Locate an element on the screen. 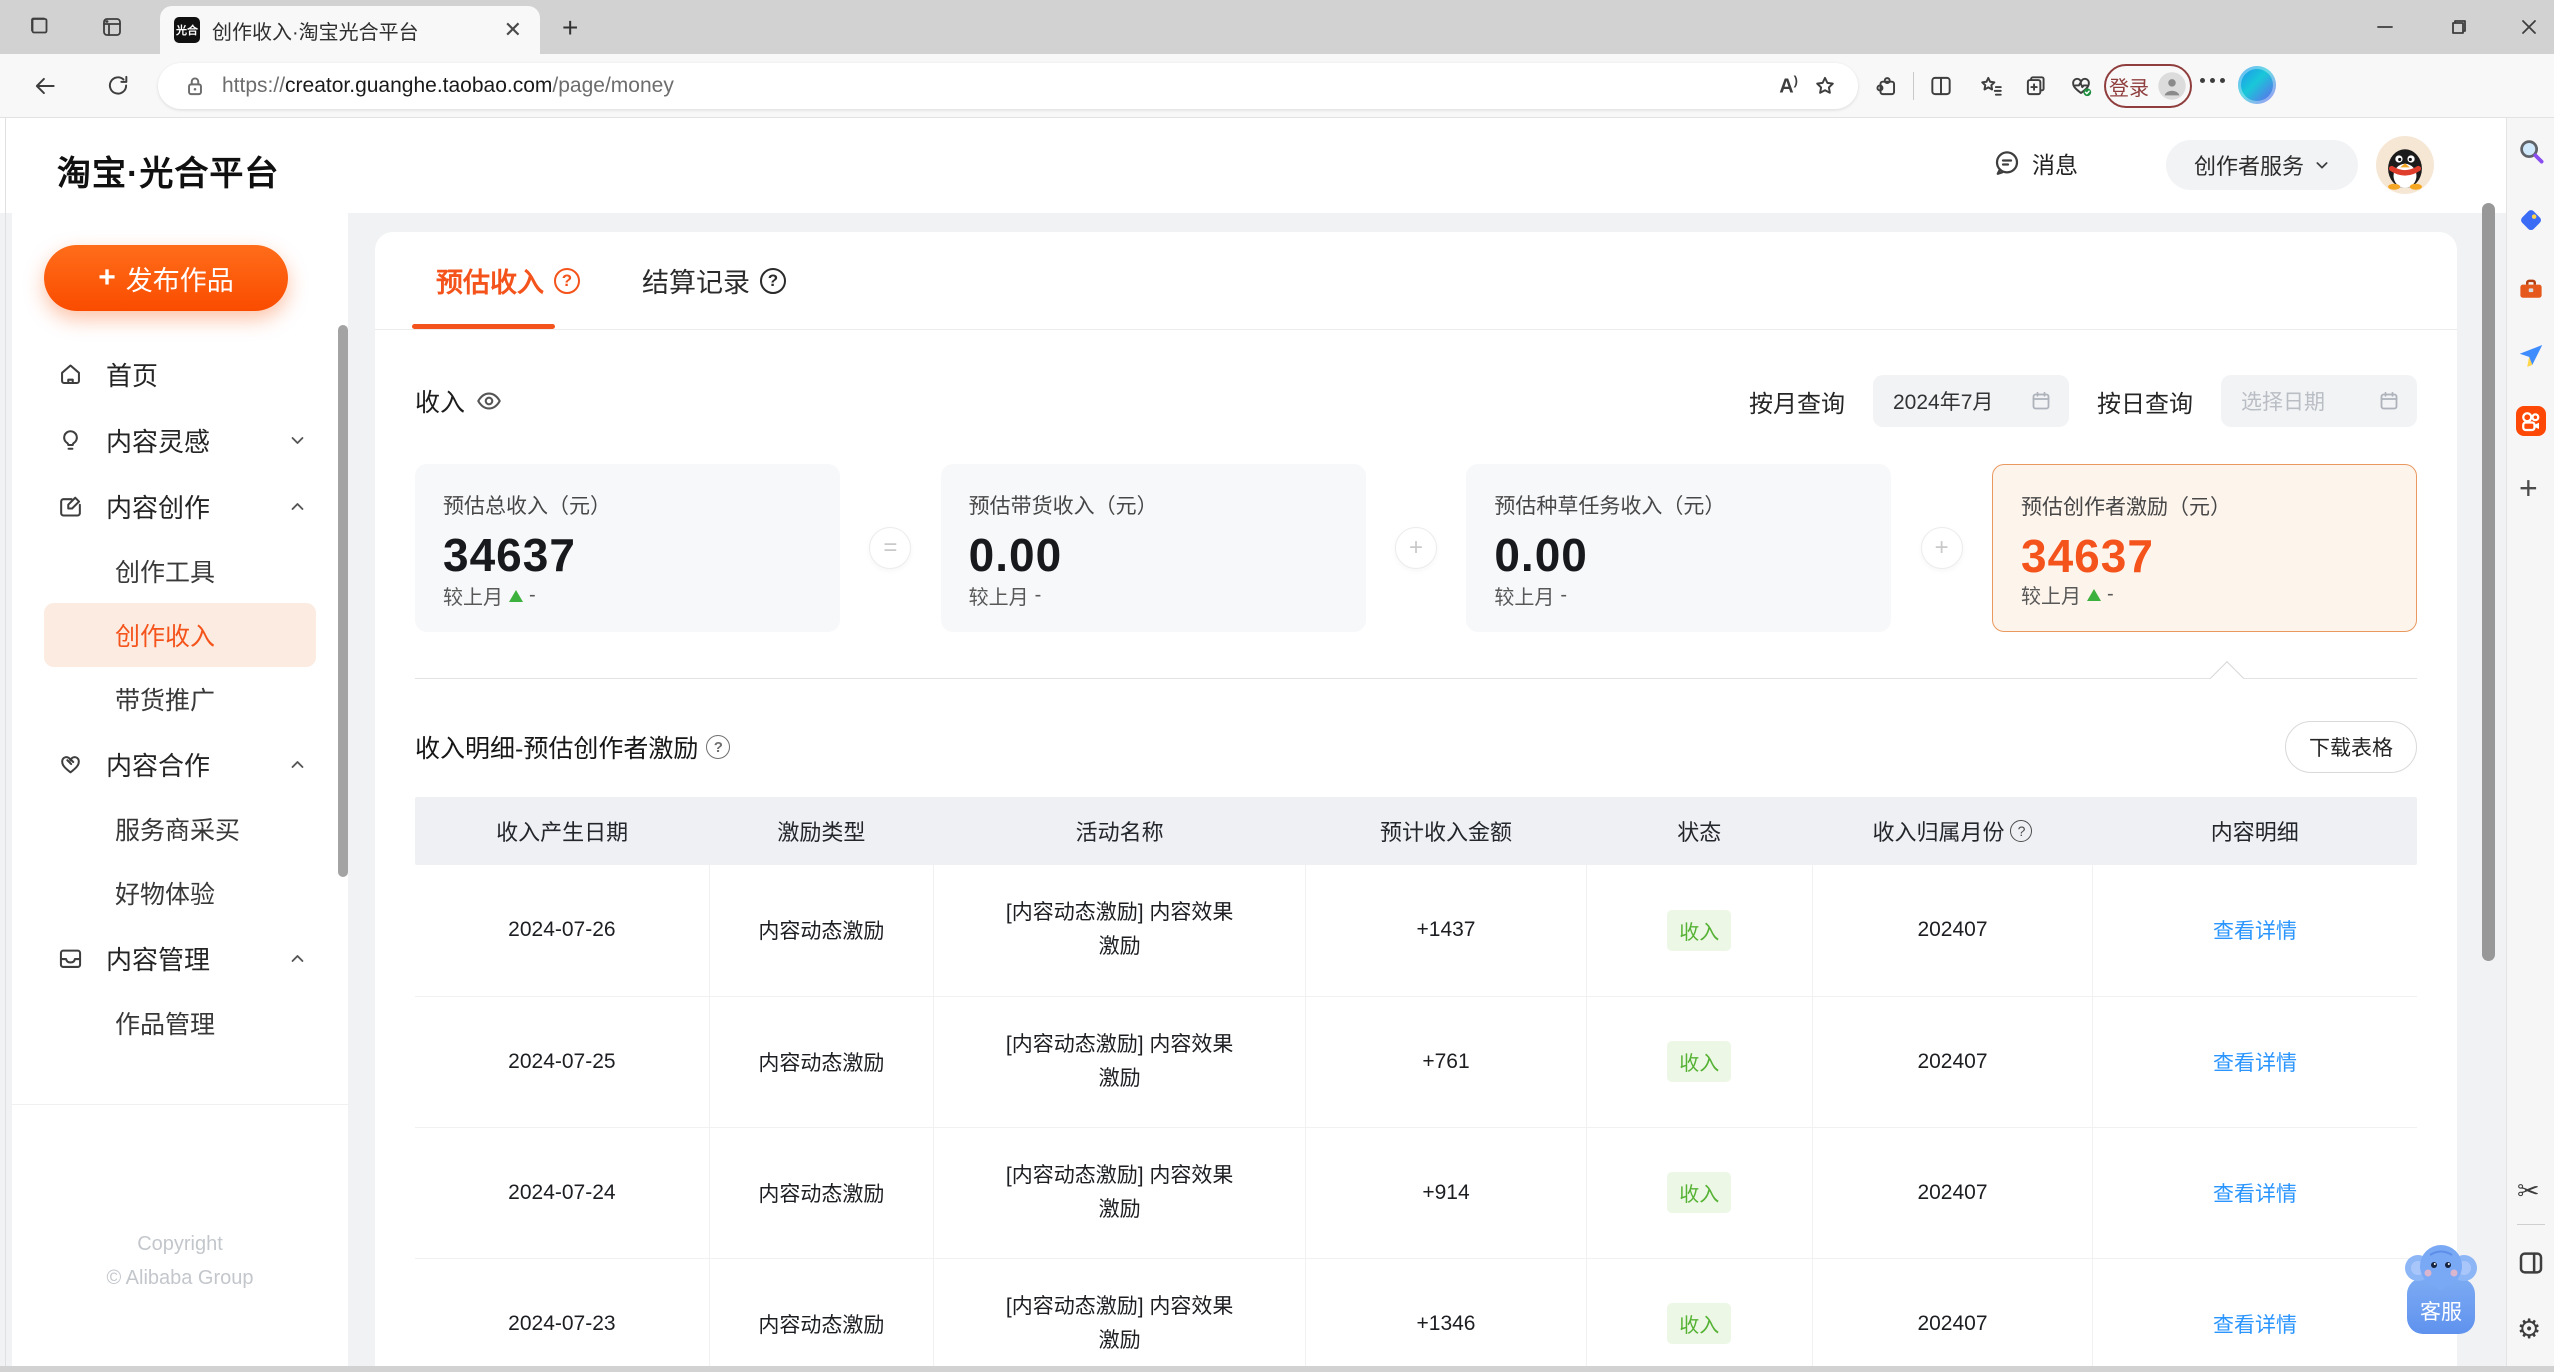 The width and height of the screenshot is (2554, 1372). customer-service-widget: 客服 is located at coordinates (2441, 1286).